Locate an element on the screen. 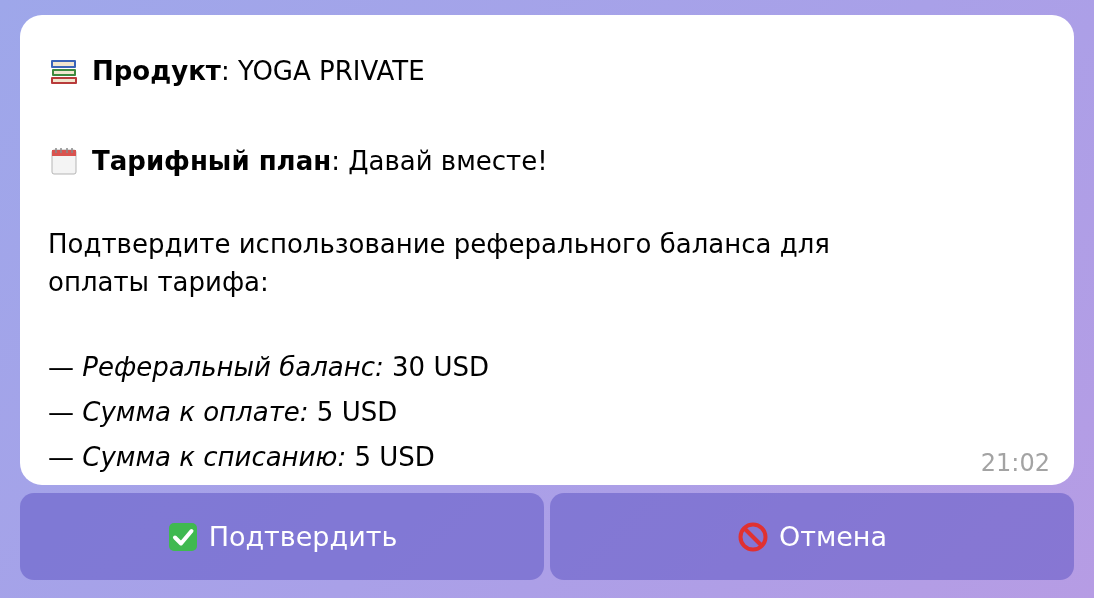 This screenshot has height=598, width=1094. detail-line: — Сумма к оплате: 5 USD is located at coordinates (223, 412).